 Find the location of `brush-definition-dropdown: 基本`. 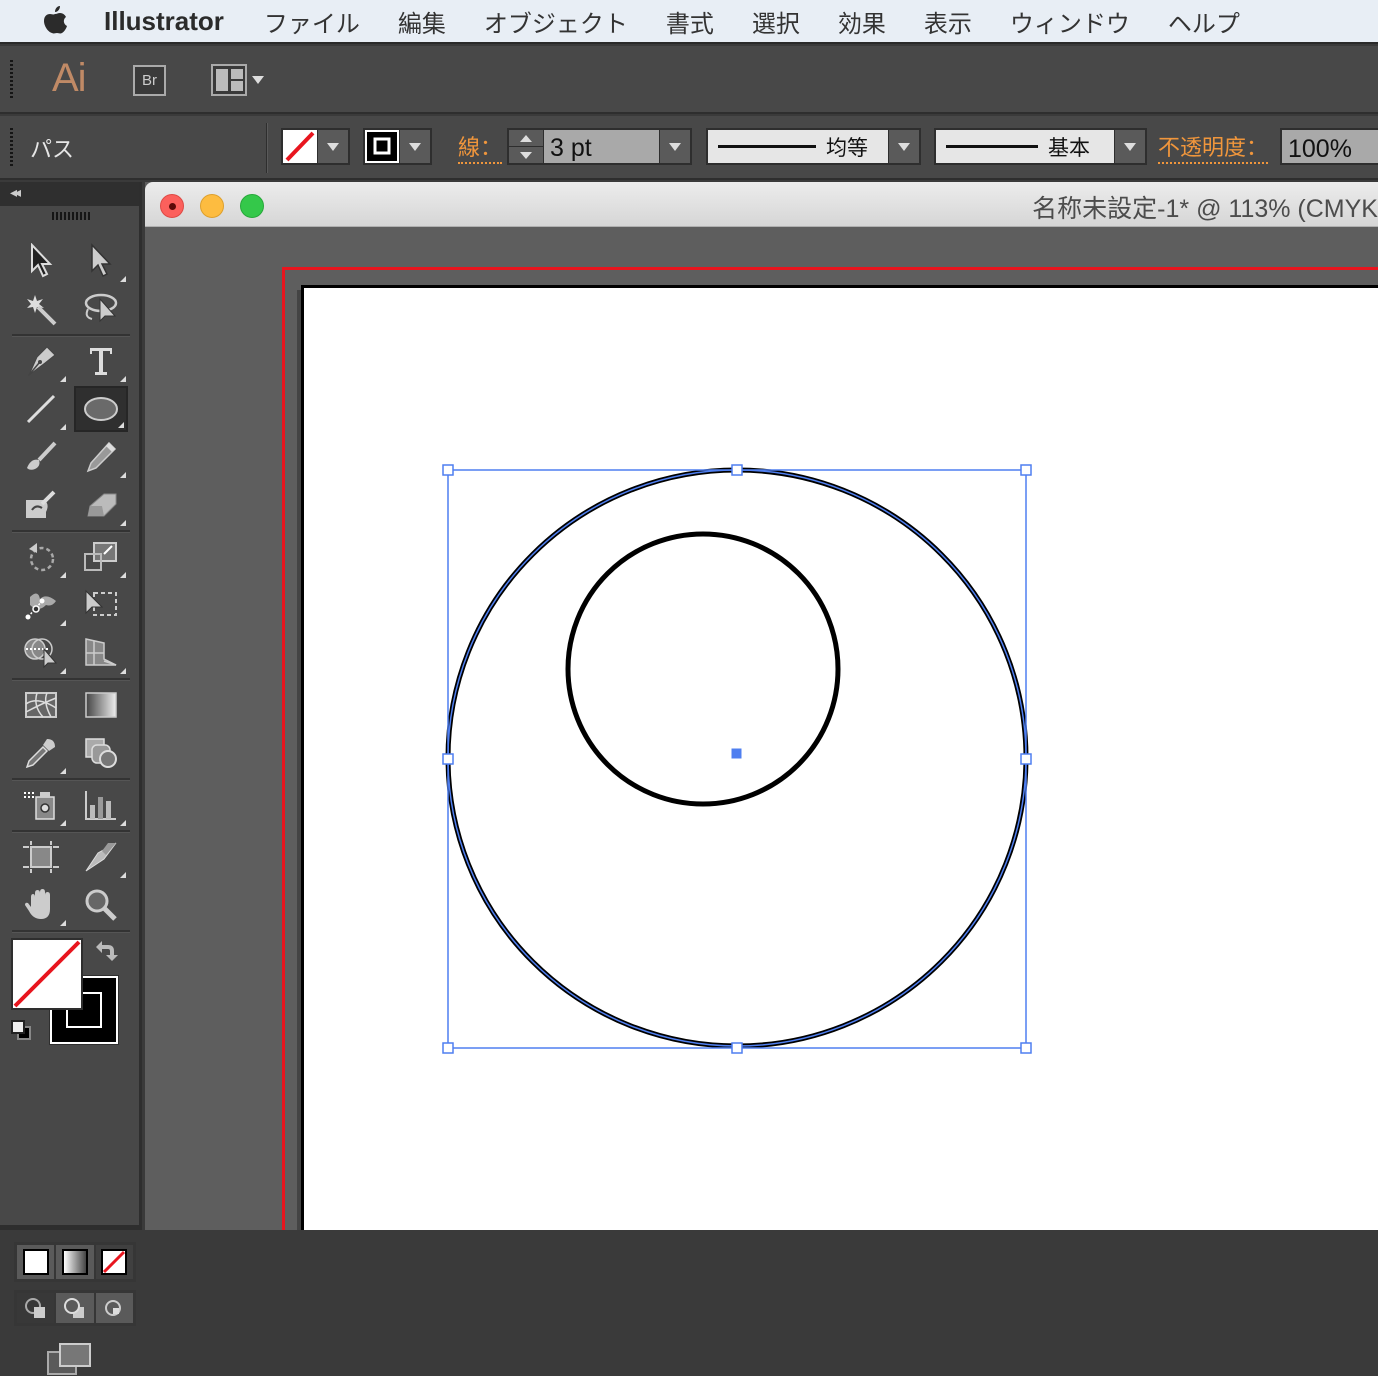

brush-definition-dropdown: 基本 is located at coordinates (1040, 146).